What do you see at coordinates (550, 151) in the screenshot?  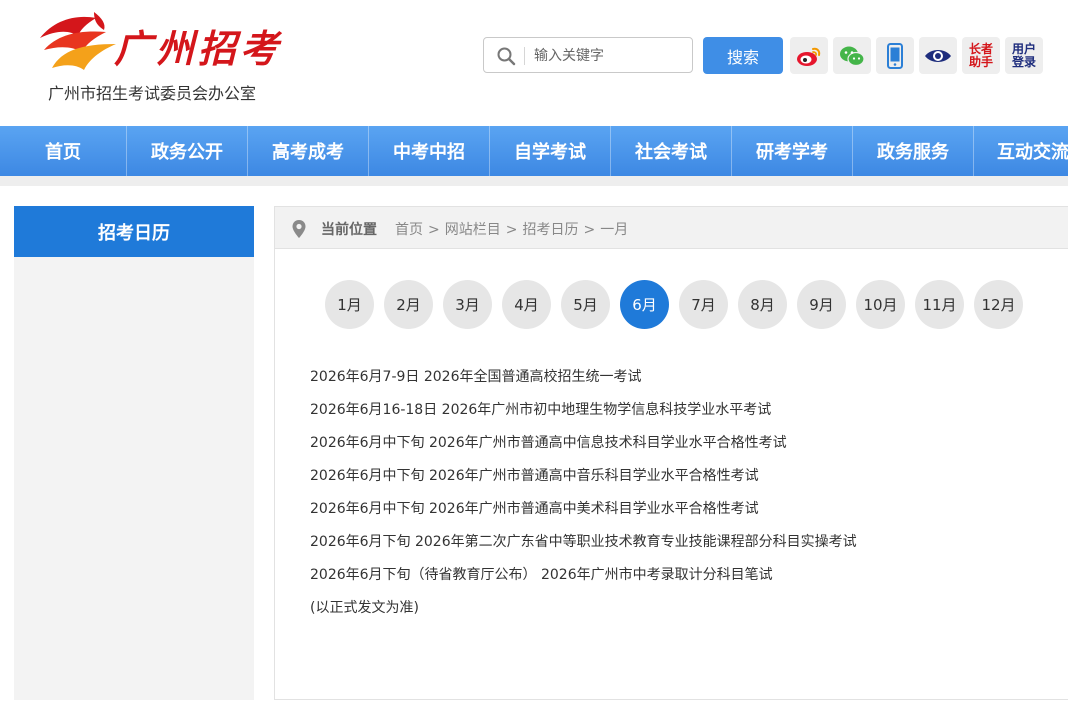 I see `nav-item-self-study-exam: 自学考试` at bounding box center [550, 151].